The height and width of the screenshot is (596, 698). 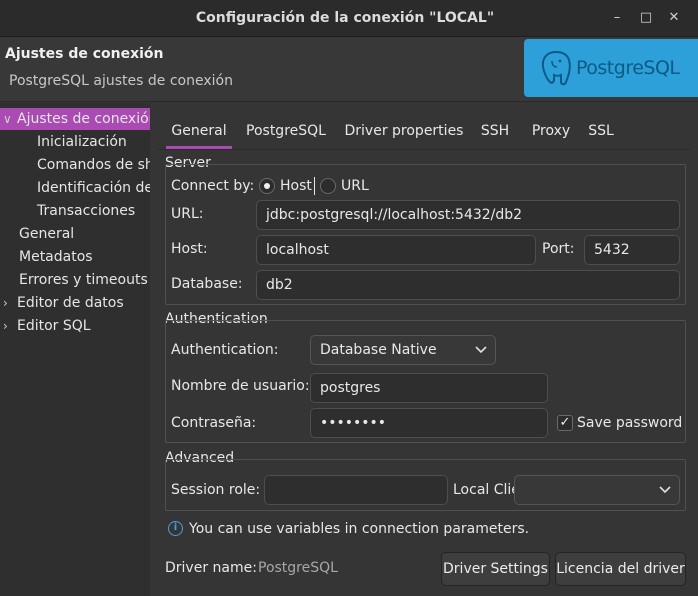 What do you see at coordinates (551, 132) in the screenshot?
I see `tab-proxy: Proxy` at bounding box center [551, 132].